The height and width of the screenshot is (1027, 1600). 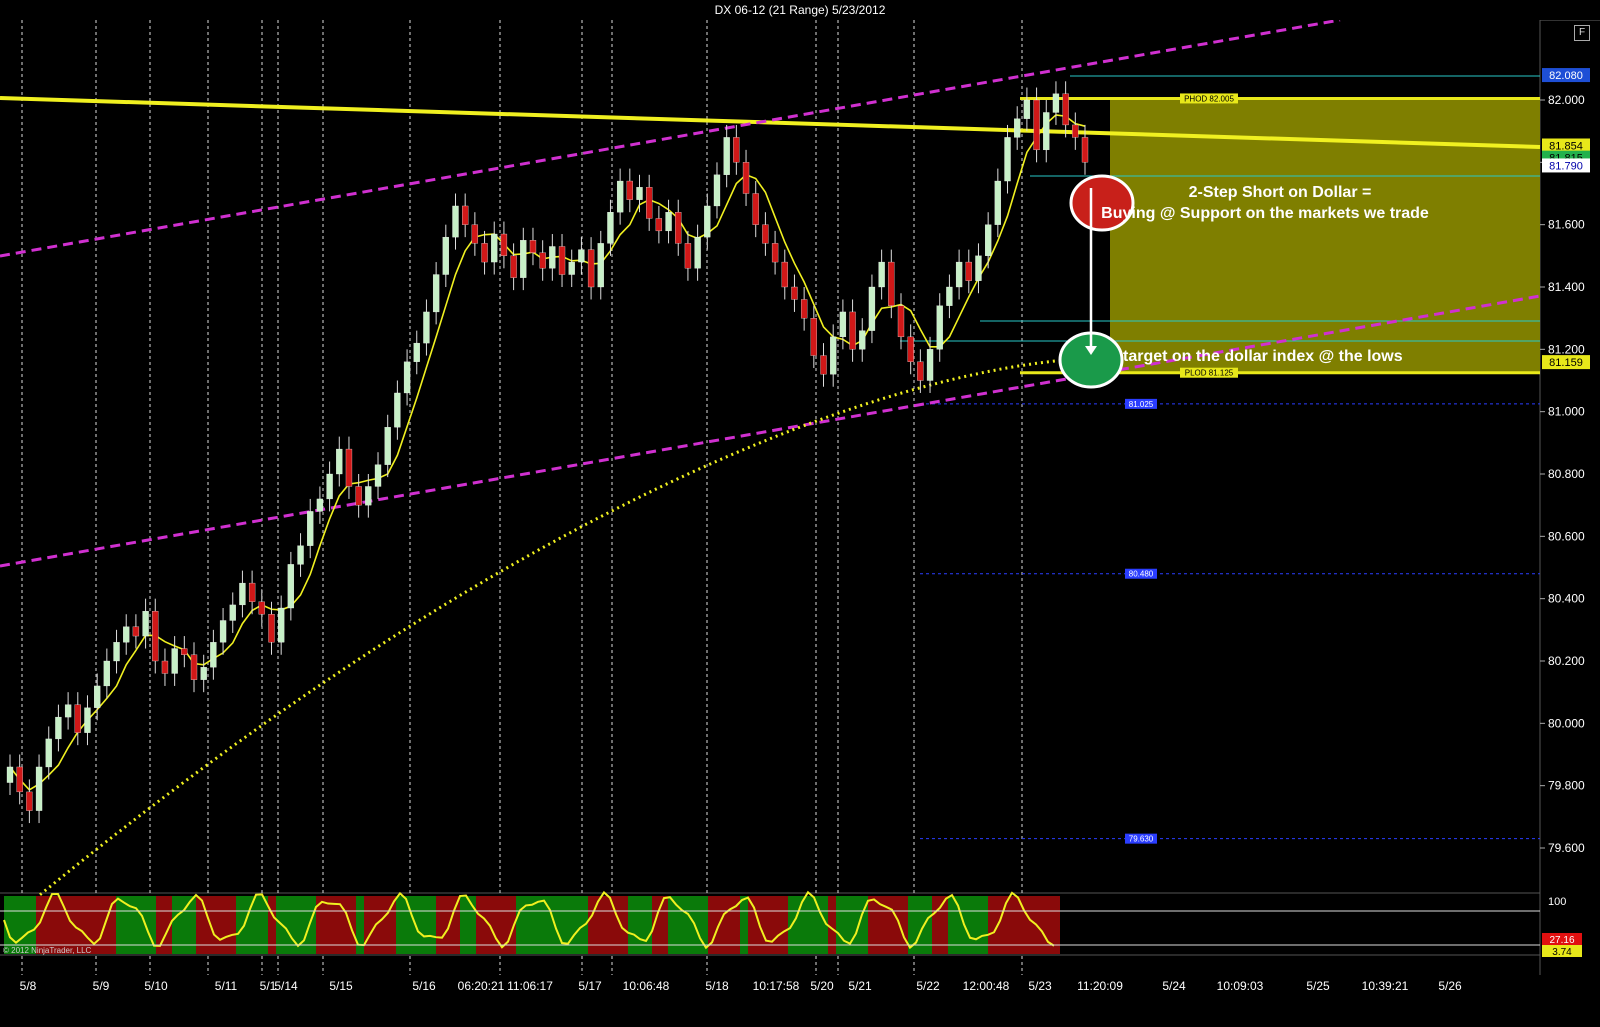 What do you see at coordinates (1209, 373) in the screenshot?
I see `level-label: PLOD 81.125` at bounding box center [1209, 373].